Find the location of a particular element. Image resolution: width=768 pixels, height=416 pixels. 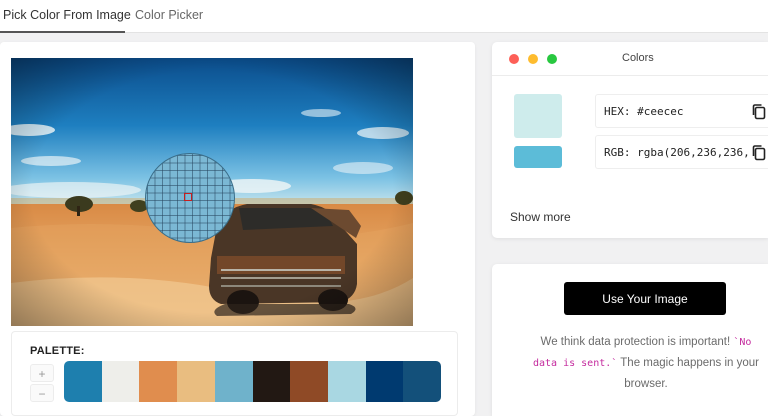

copy-hex-icon is located at coordinates (759, 112).